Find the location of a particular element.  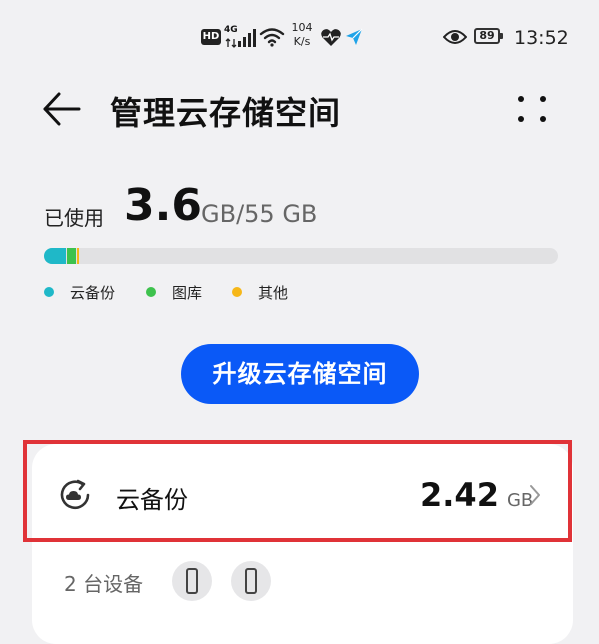

storage-progress-bar is located at coordinates (301, 256).